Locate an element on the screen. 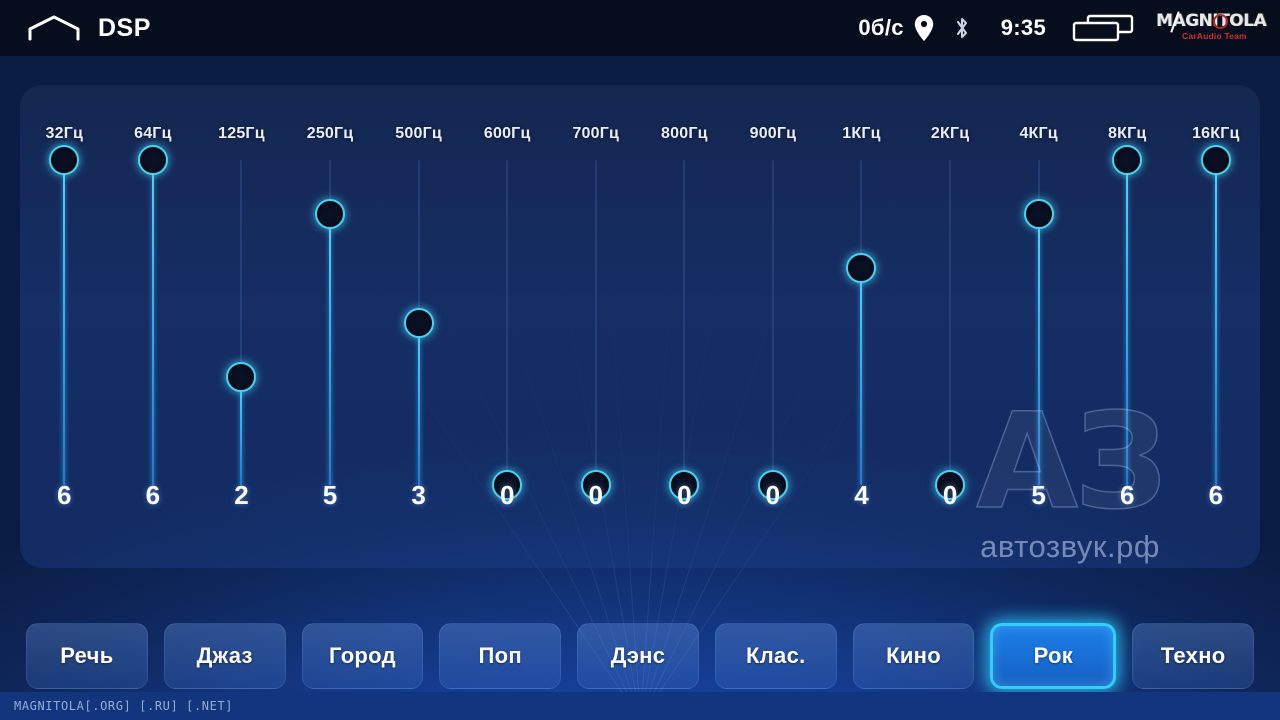 This screenshot has height=720, width=1280. band-value-label: 3 is located at coordinates (418, 495).